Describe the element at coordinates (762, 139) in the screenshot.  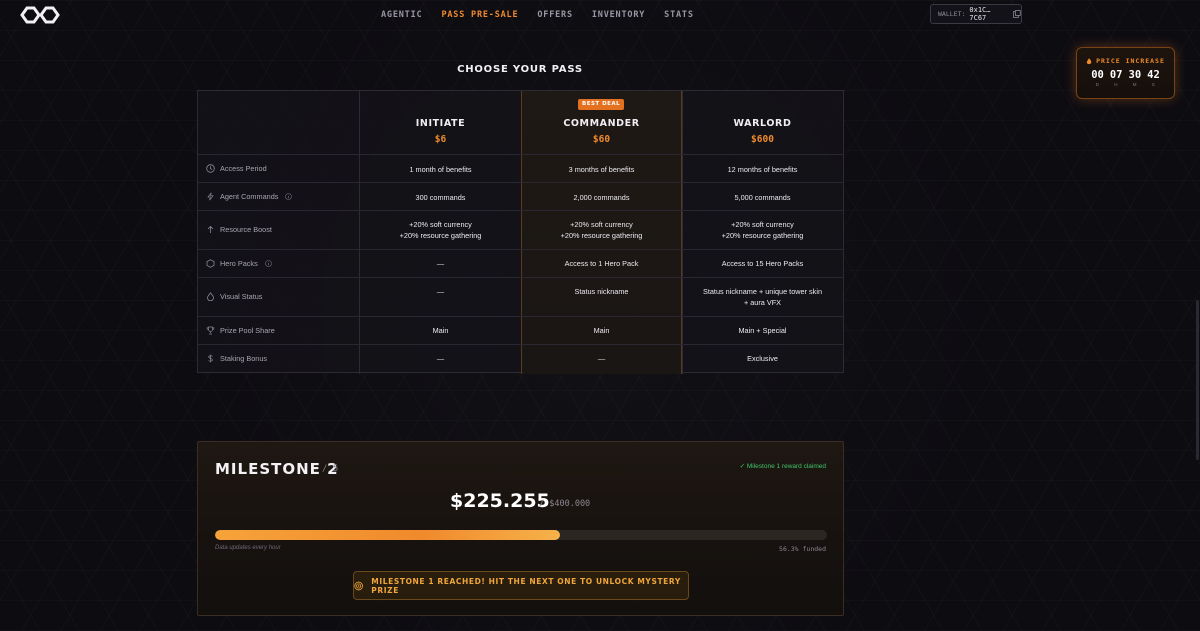
I see `tier-price: $600` at that location.